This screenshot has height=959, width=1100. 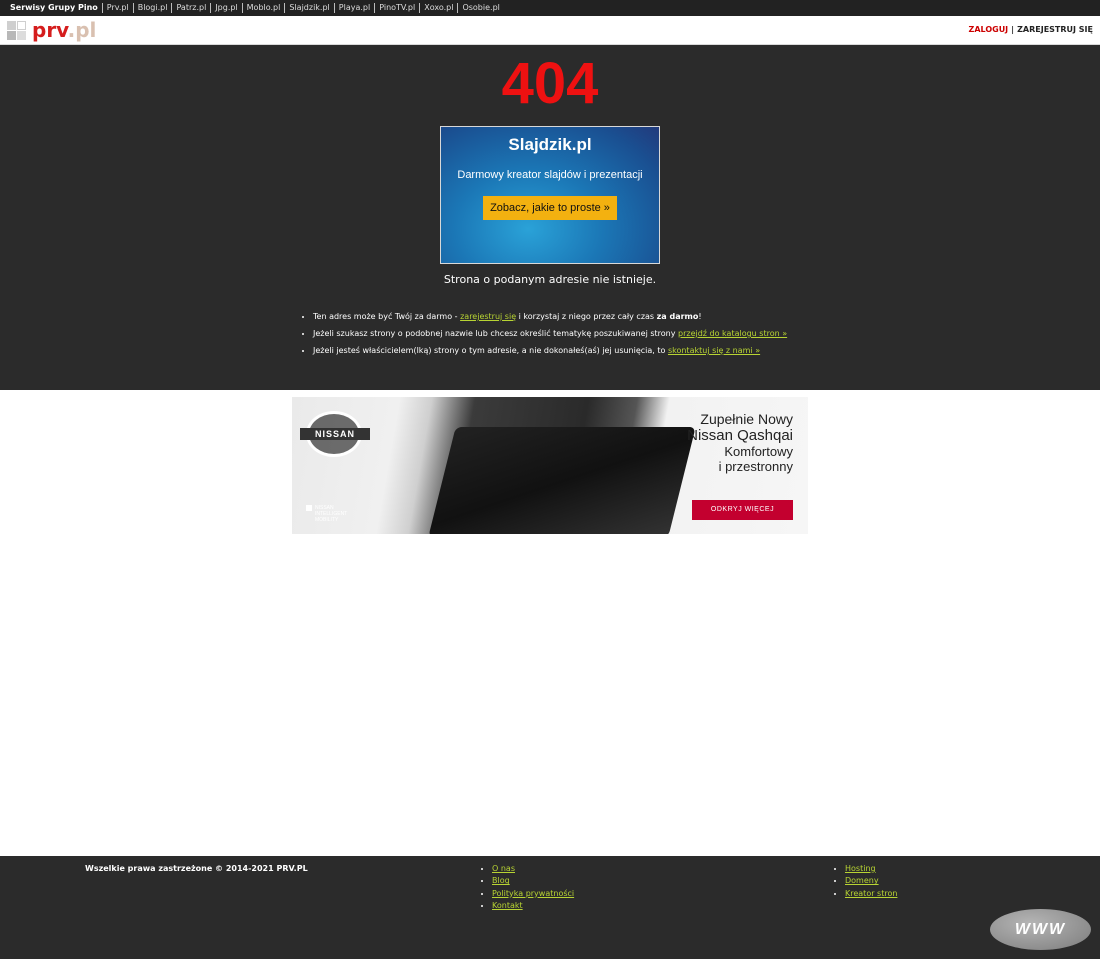 What do you see at coordinates (354, 8) in the screenshot?
I see `network-link-playa: Playa.pl` at bounding box center [354, 8].